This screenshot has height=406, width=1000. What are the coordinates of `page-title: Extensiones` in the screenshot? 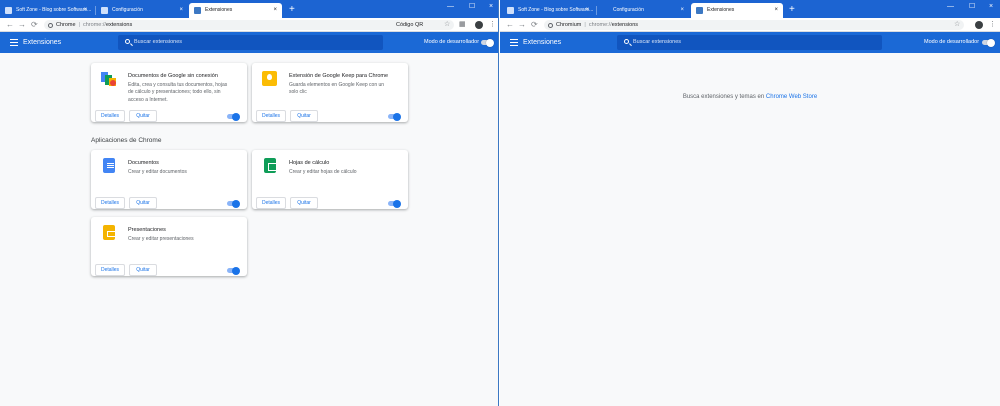 It's located at (542, 42).